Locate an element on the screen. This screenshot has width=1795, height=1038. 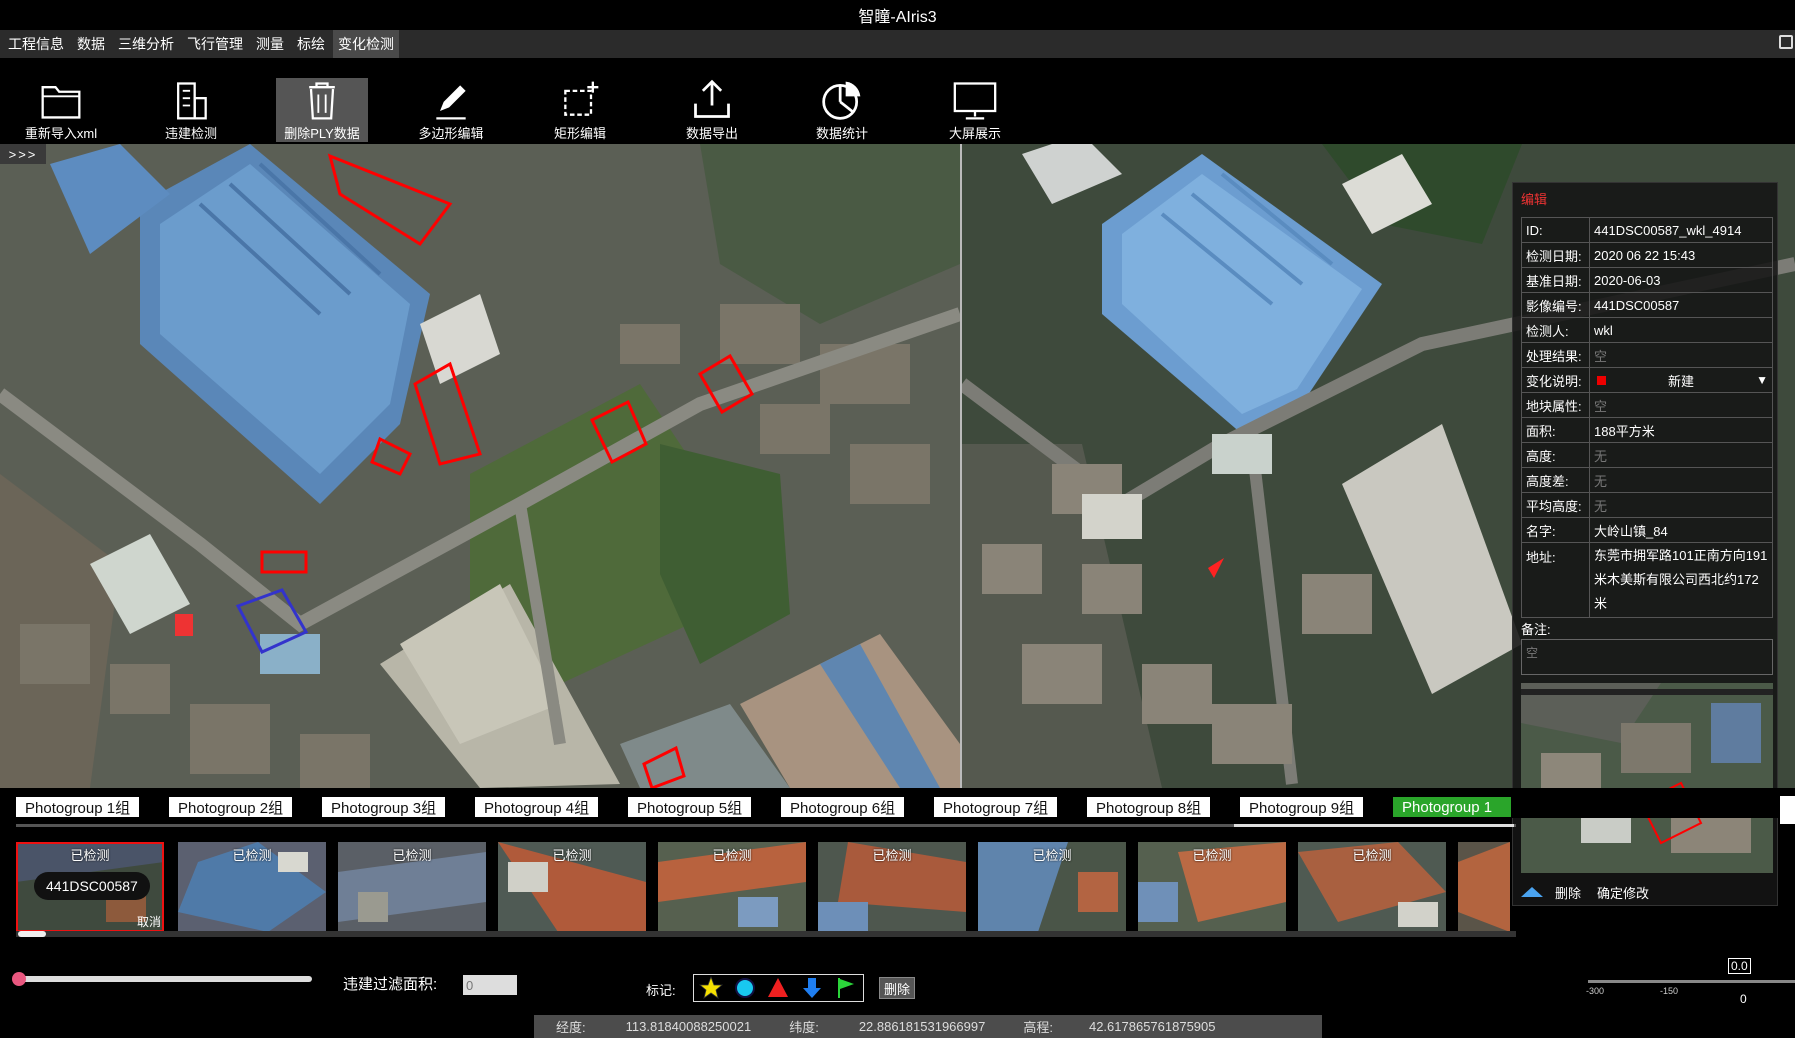
thumbnail-5: 已检测 is located at coordinates (732, 887).